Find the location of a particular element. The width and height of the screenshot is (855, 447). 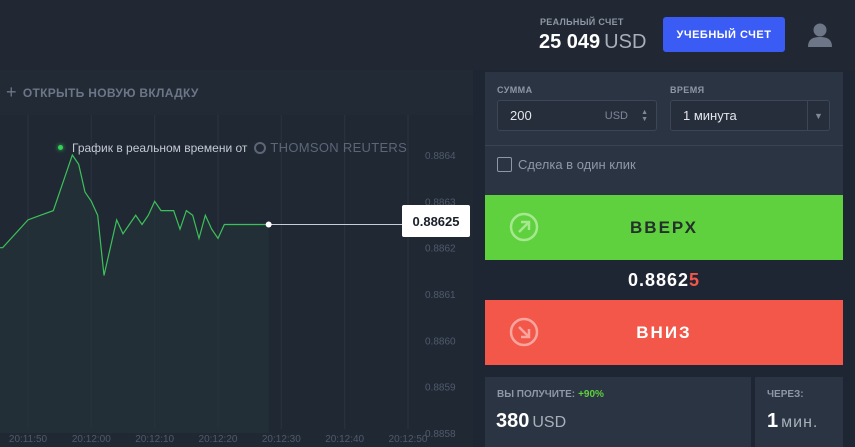

arrow-down-right-icon is located at coordinates (524, 332).